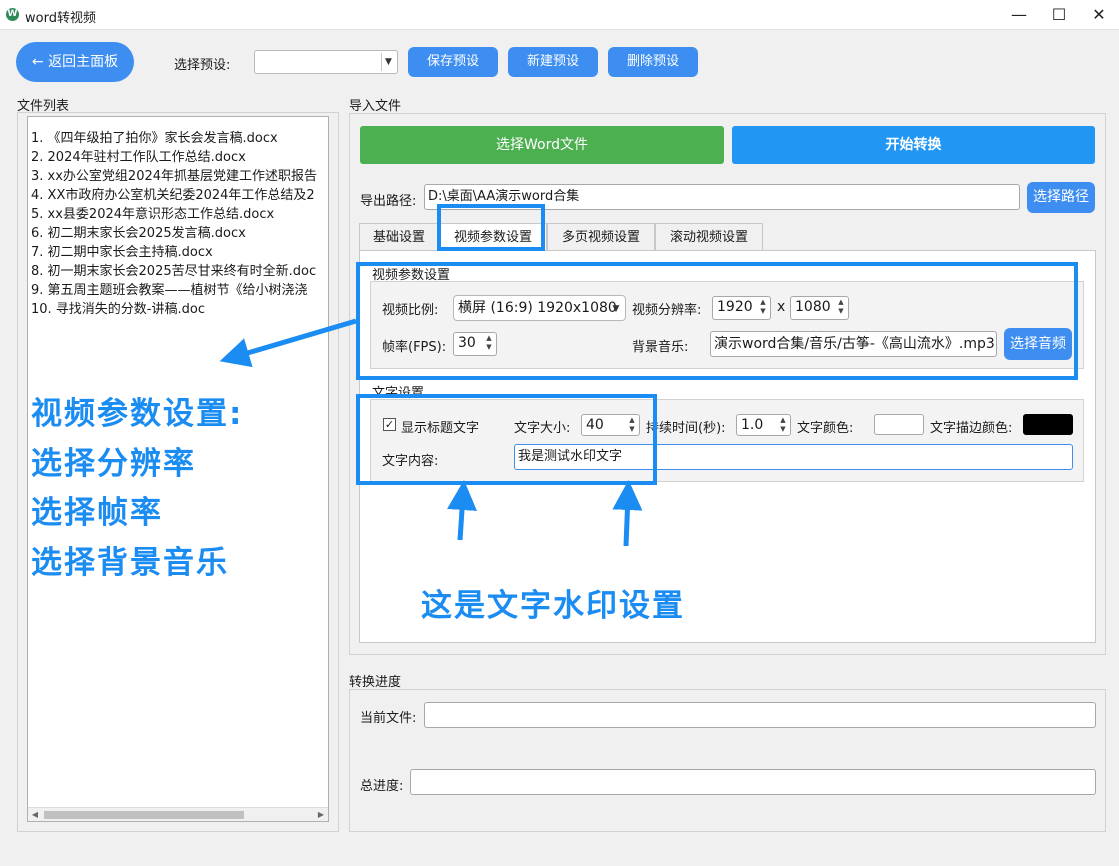 Image resolution: width=1119 pixels, height=866 pixels. What do you see at coordinates (97, 513) in the screenshot?
I see `annotation-line: 选择帧率` at bounding box center [97, 513].